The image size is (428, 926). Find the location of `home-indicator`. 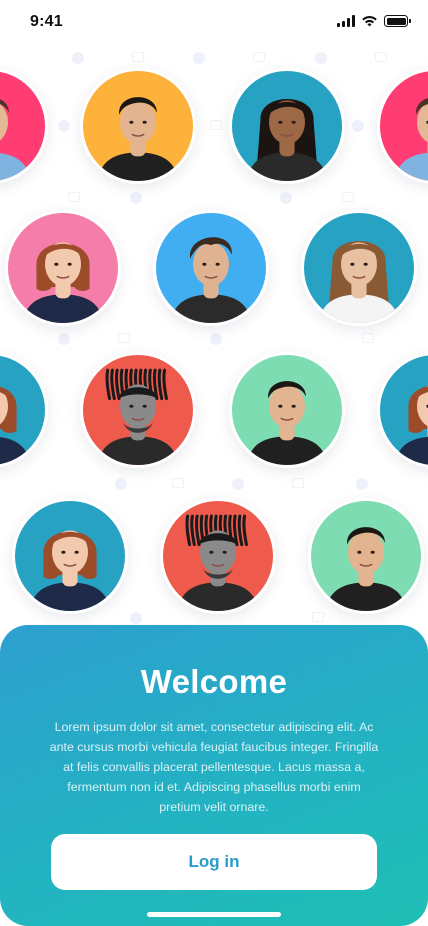

home-indicator is located at coordinates (214, 914).